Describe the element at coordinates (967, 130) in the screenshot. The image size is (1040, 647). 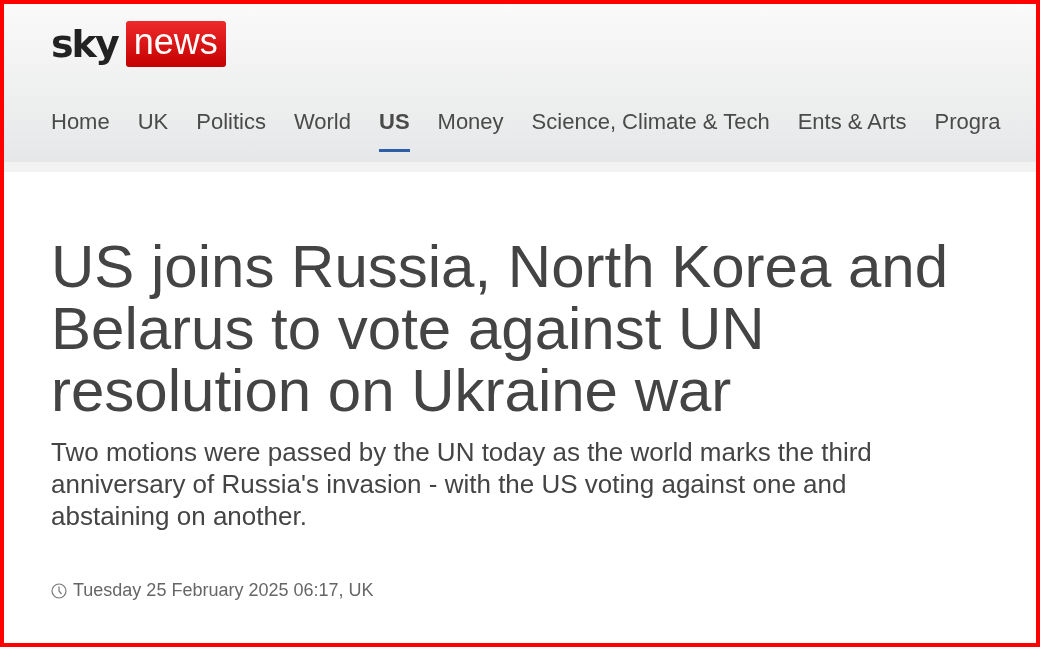
I see `nav-tab: Progra` at that location.